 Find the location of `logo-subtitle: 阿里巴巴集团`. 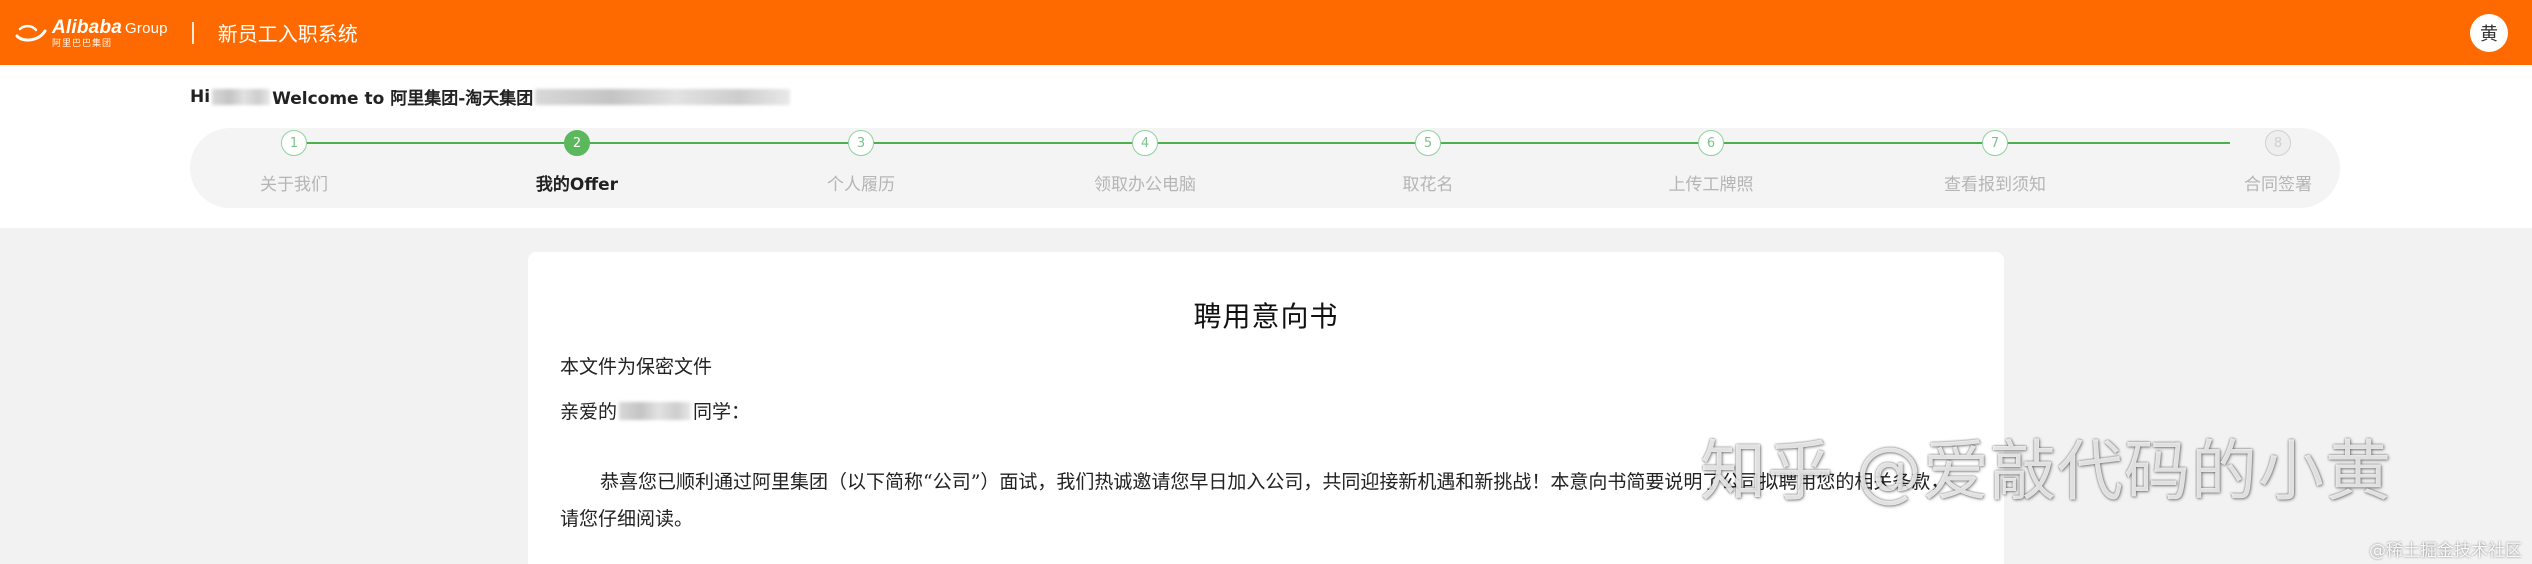

logo-subtitle: 阿里巴巴集团 is located at coordinates (82, 42).